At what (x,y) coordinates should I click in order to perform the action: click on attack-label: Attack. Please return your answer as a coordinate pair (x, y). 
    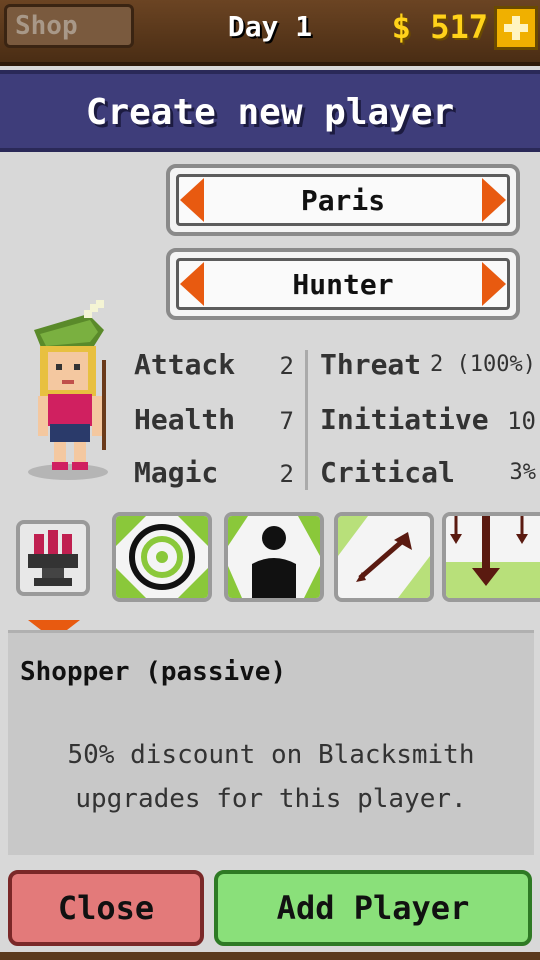
    Looking at the image, I should click on (185, 364).